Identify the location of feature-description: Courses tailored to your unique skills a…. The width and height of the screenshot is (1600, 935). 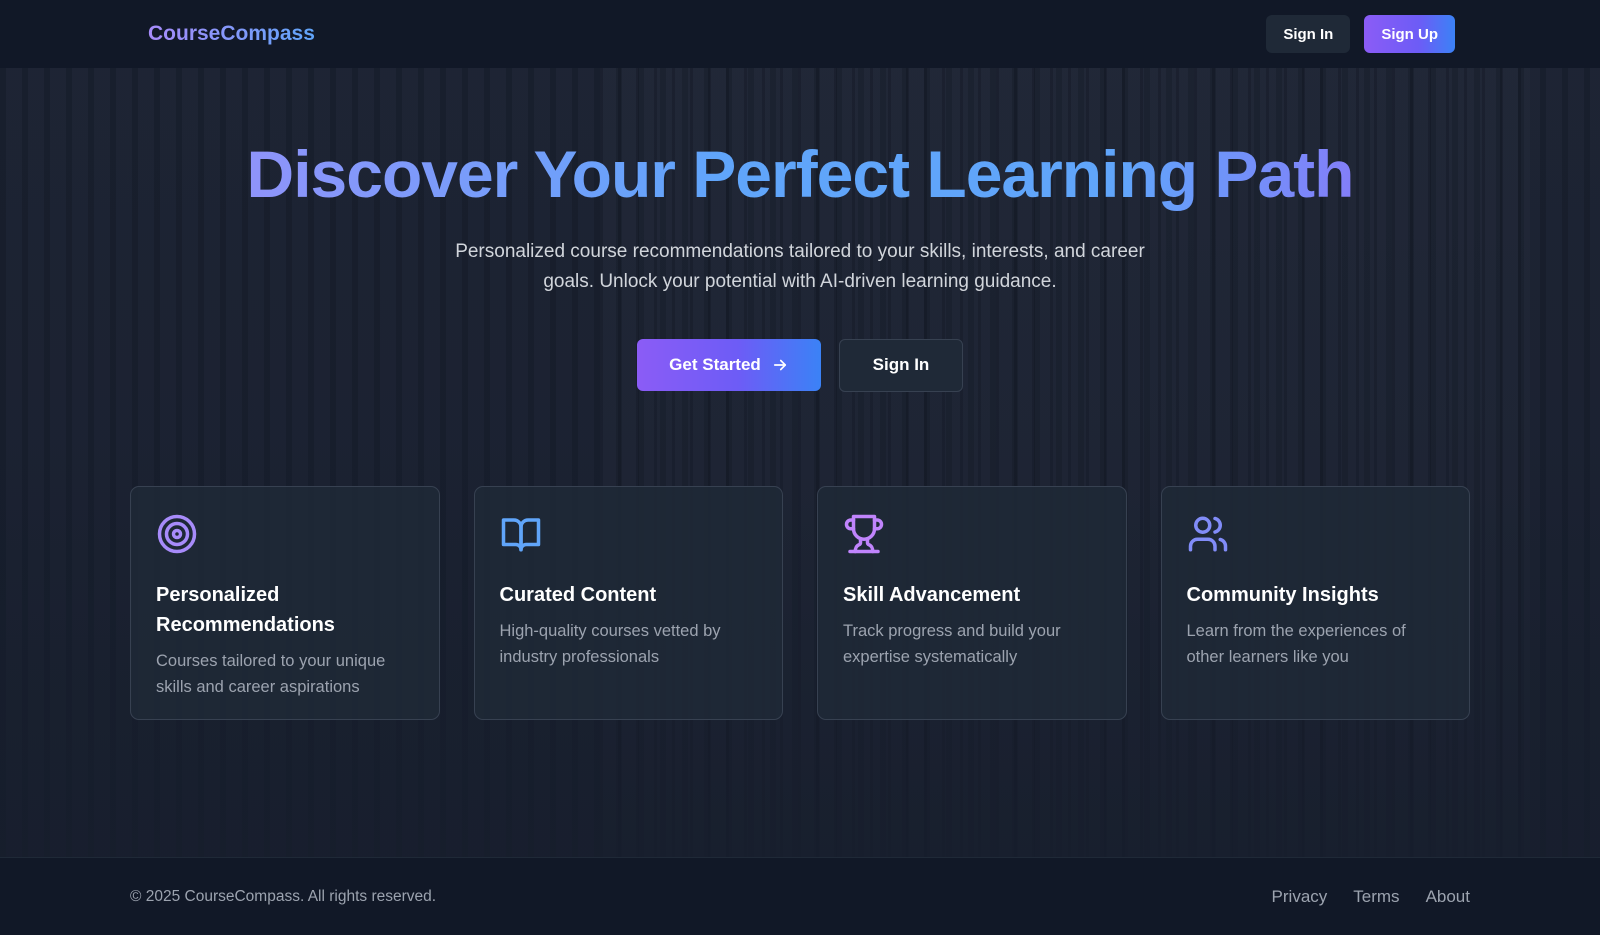
(271, 674).